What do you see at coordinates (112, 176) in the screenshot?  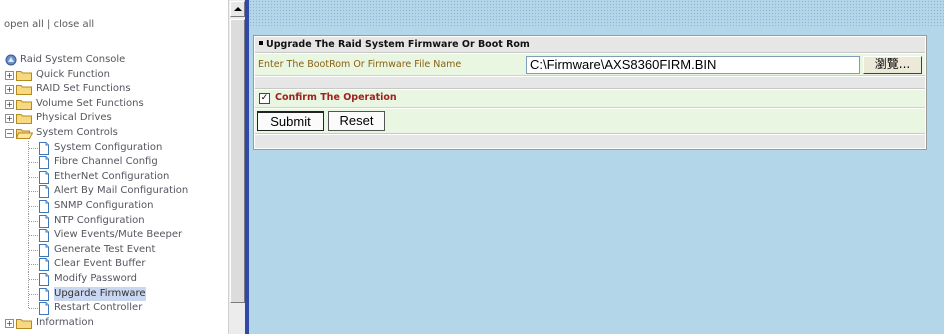 I see `tree-item-label: EtherNet Configuration` at bounding box center [112, 176].